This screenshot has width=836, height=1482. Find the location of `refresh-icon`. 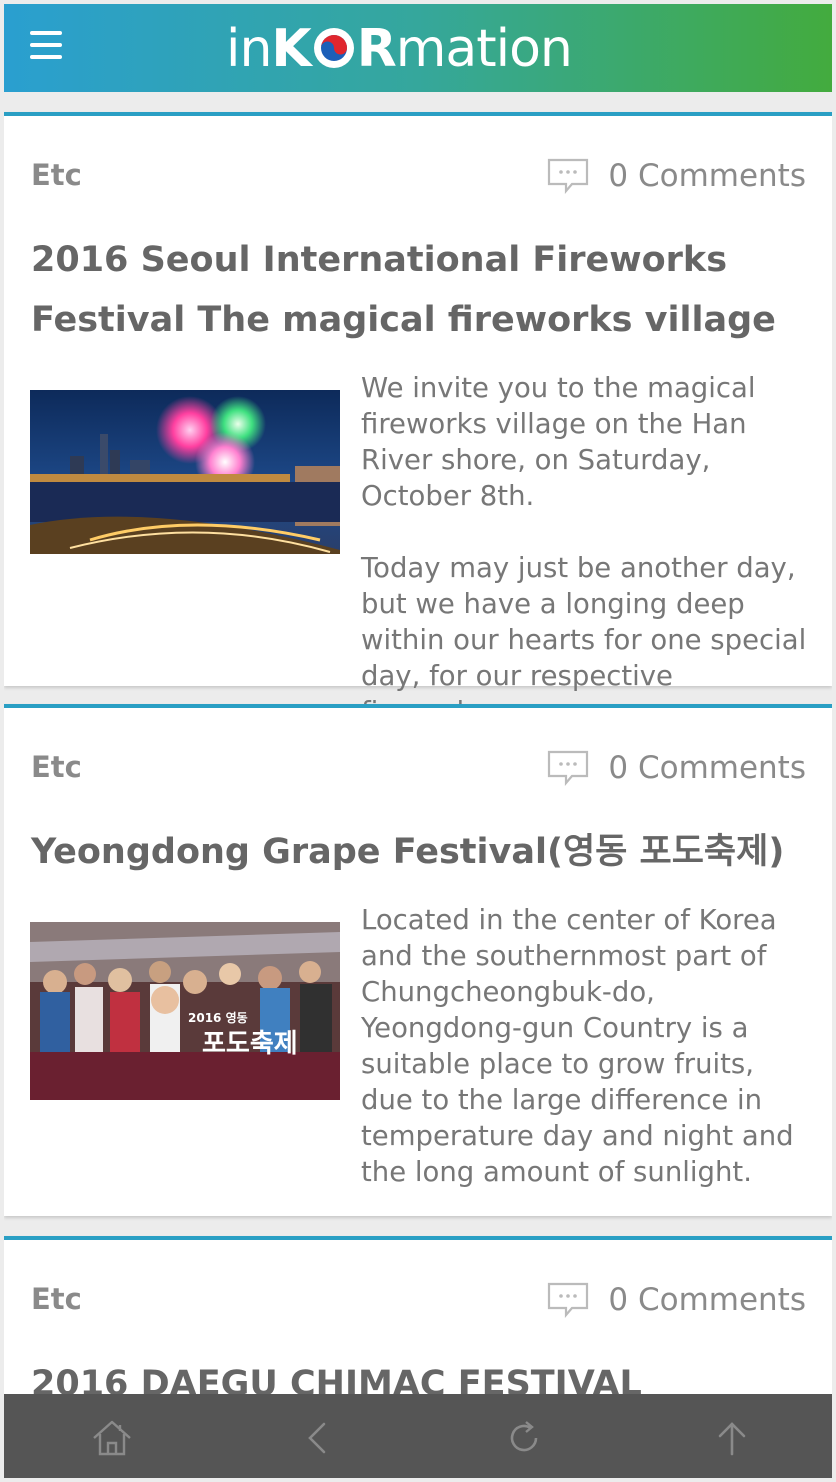

refresh-icon is located at coordinates (524, 1438).